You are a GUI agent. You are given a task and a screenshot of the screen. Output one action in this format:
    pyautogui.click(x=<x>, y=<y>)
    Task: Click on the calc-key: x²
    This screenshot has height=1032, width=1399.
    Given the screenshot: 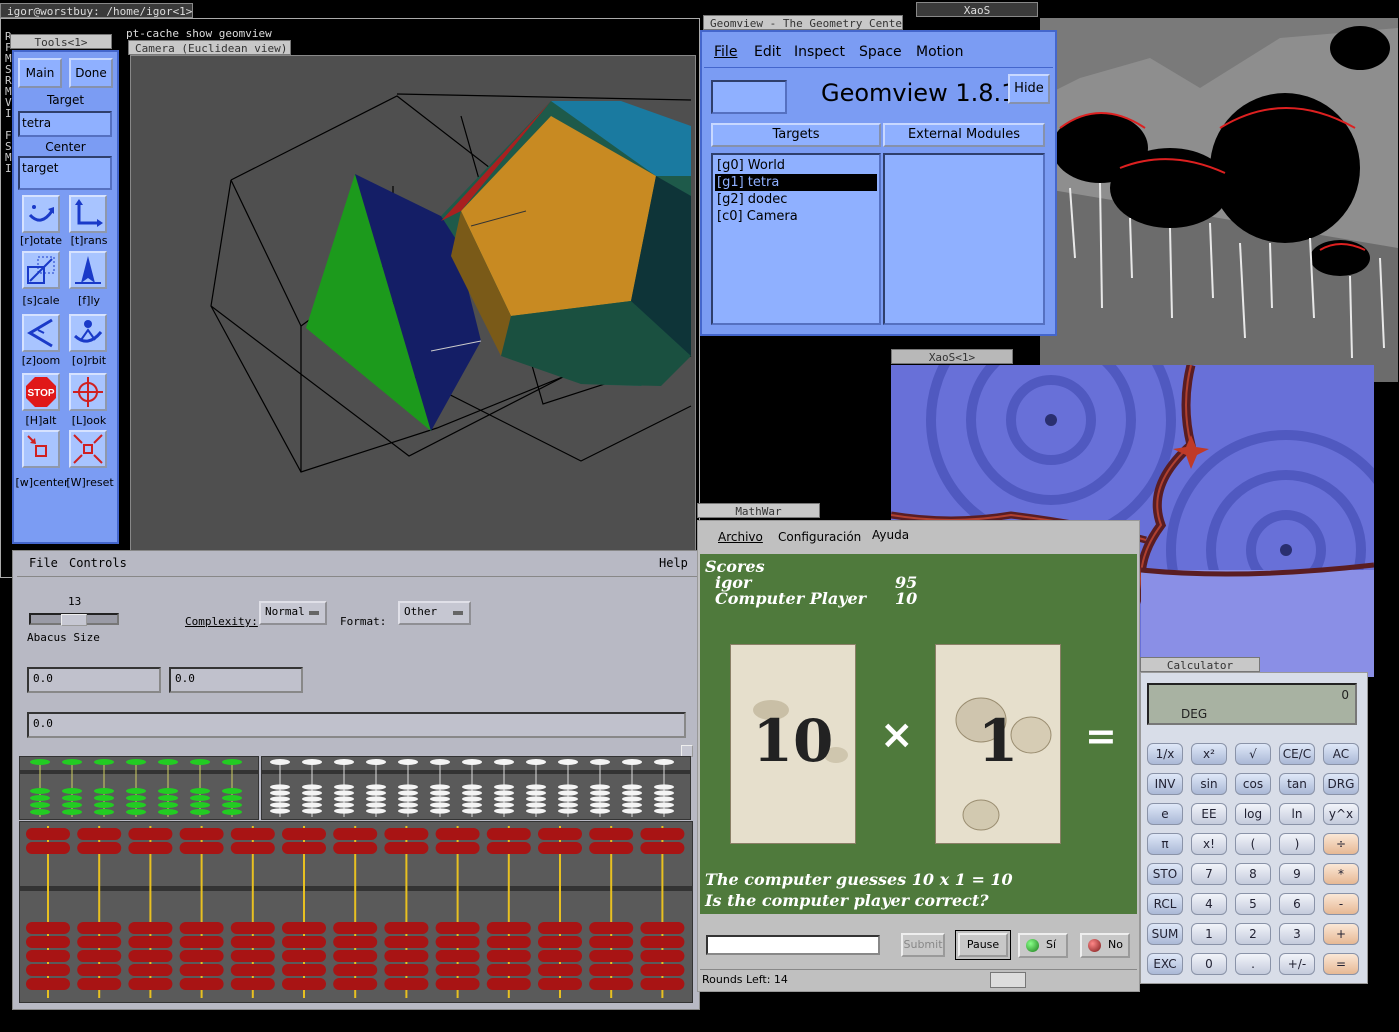 What is the action you would take?
    pyautogui.click(x=1209, y=754)
    